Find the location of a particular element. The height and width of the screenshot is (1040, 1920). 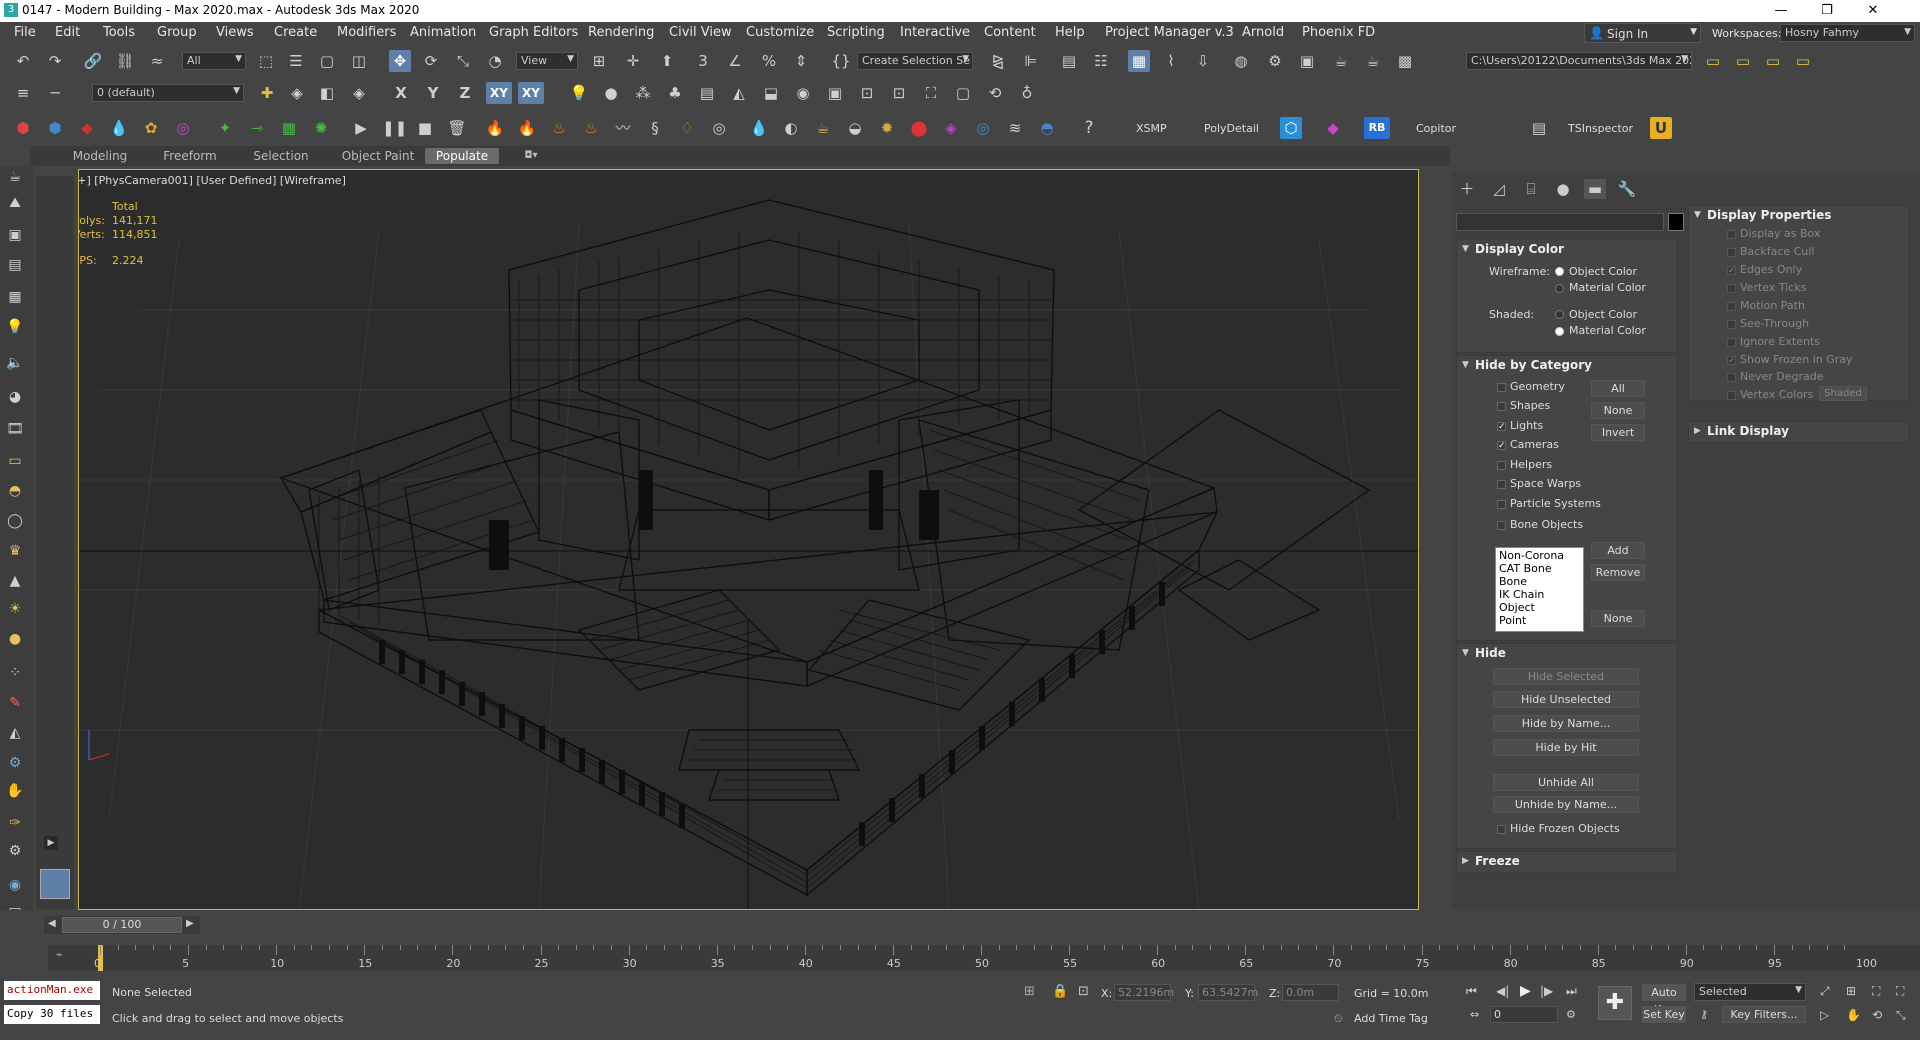

list-item: Bone is located at coordinates (1539, 581).